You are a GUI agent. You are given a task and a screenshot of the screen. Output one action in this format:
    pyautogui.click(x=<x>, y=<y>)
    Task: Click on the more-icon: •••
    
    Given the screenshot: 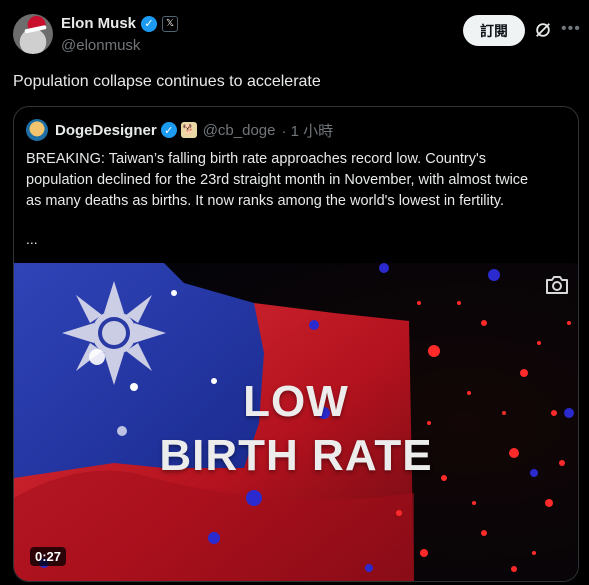 What is the action you would take?
    pyautogui.click(x=571, y=29)
    